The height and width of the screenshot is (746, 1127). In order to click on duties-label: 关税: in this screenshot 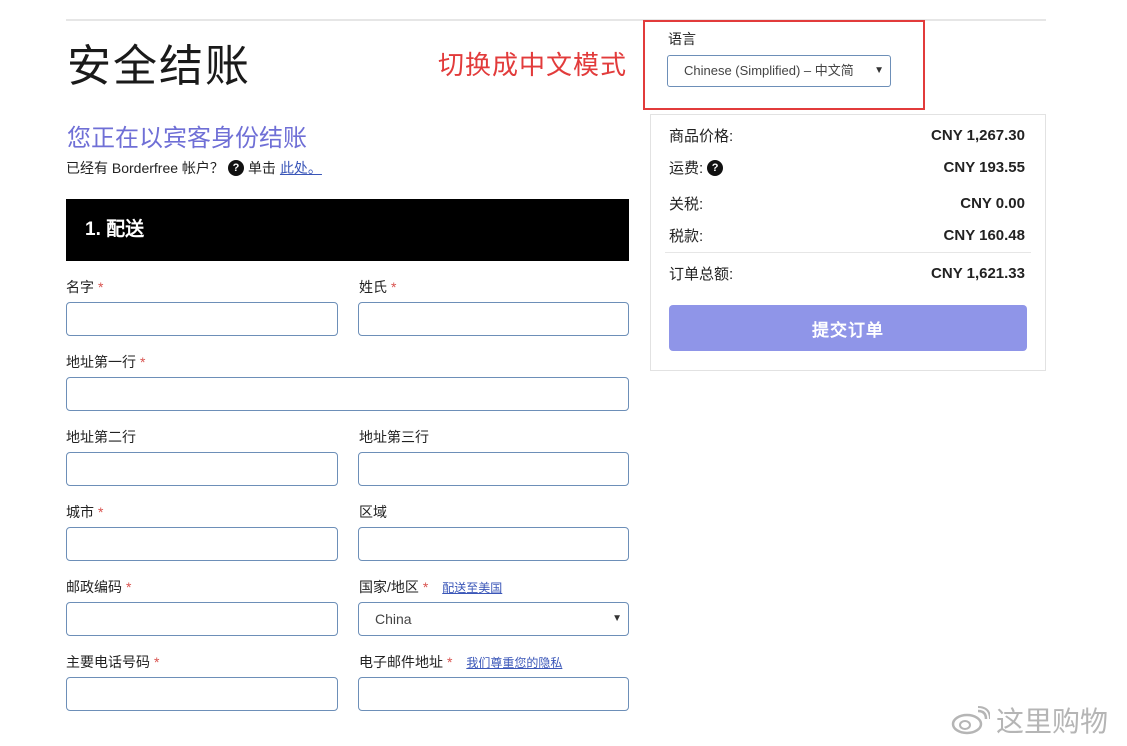, I will do `click(686, 204)`.